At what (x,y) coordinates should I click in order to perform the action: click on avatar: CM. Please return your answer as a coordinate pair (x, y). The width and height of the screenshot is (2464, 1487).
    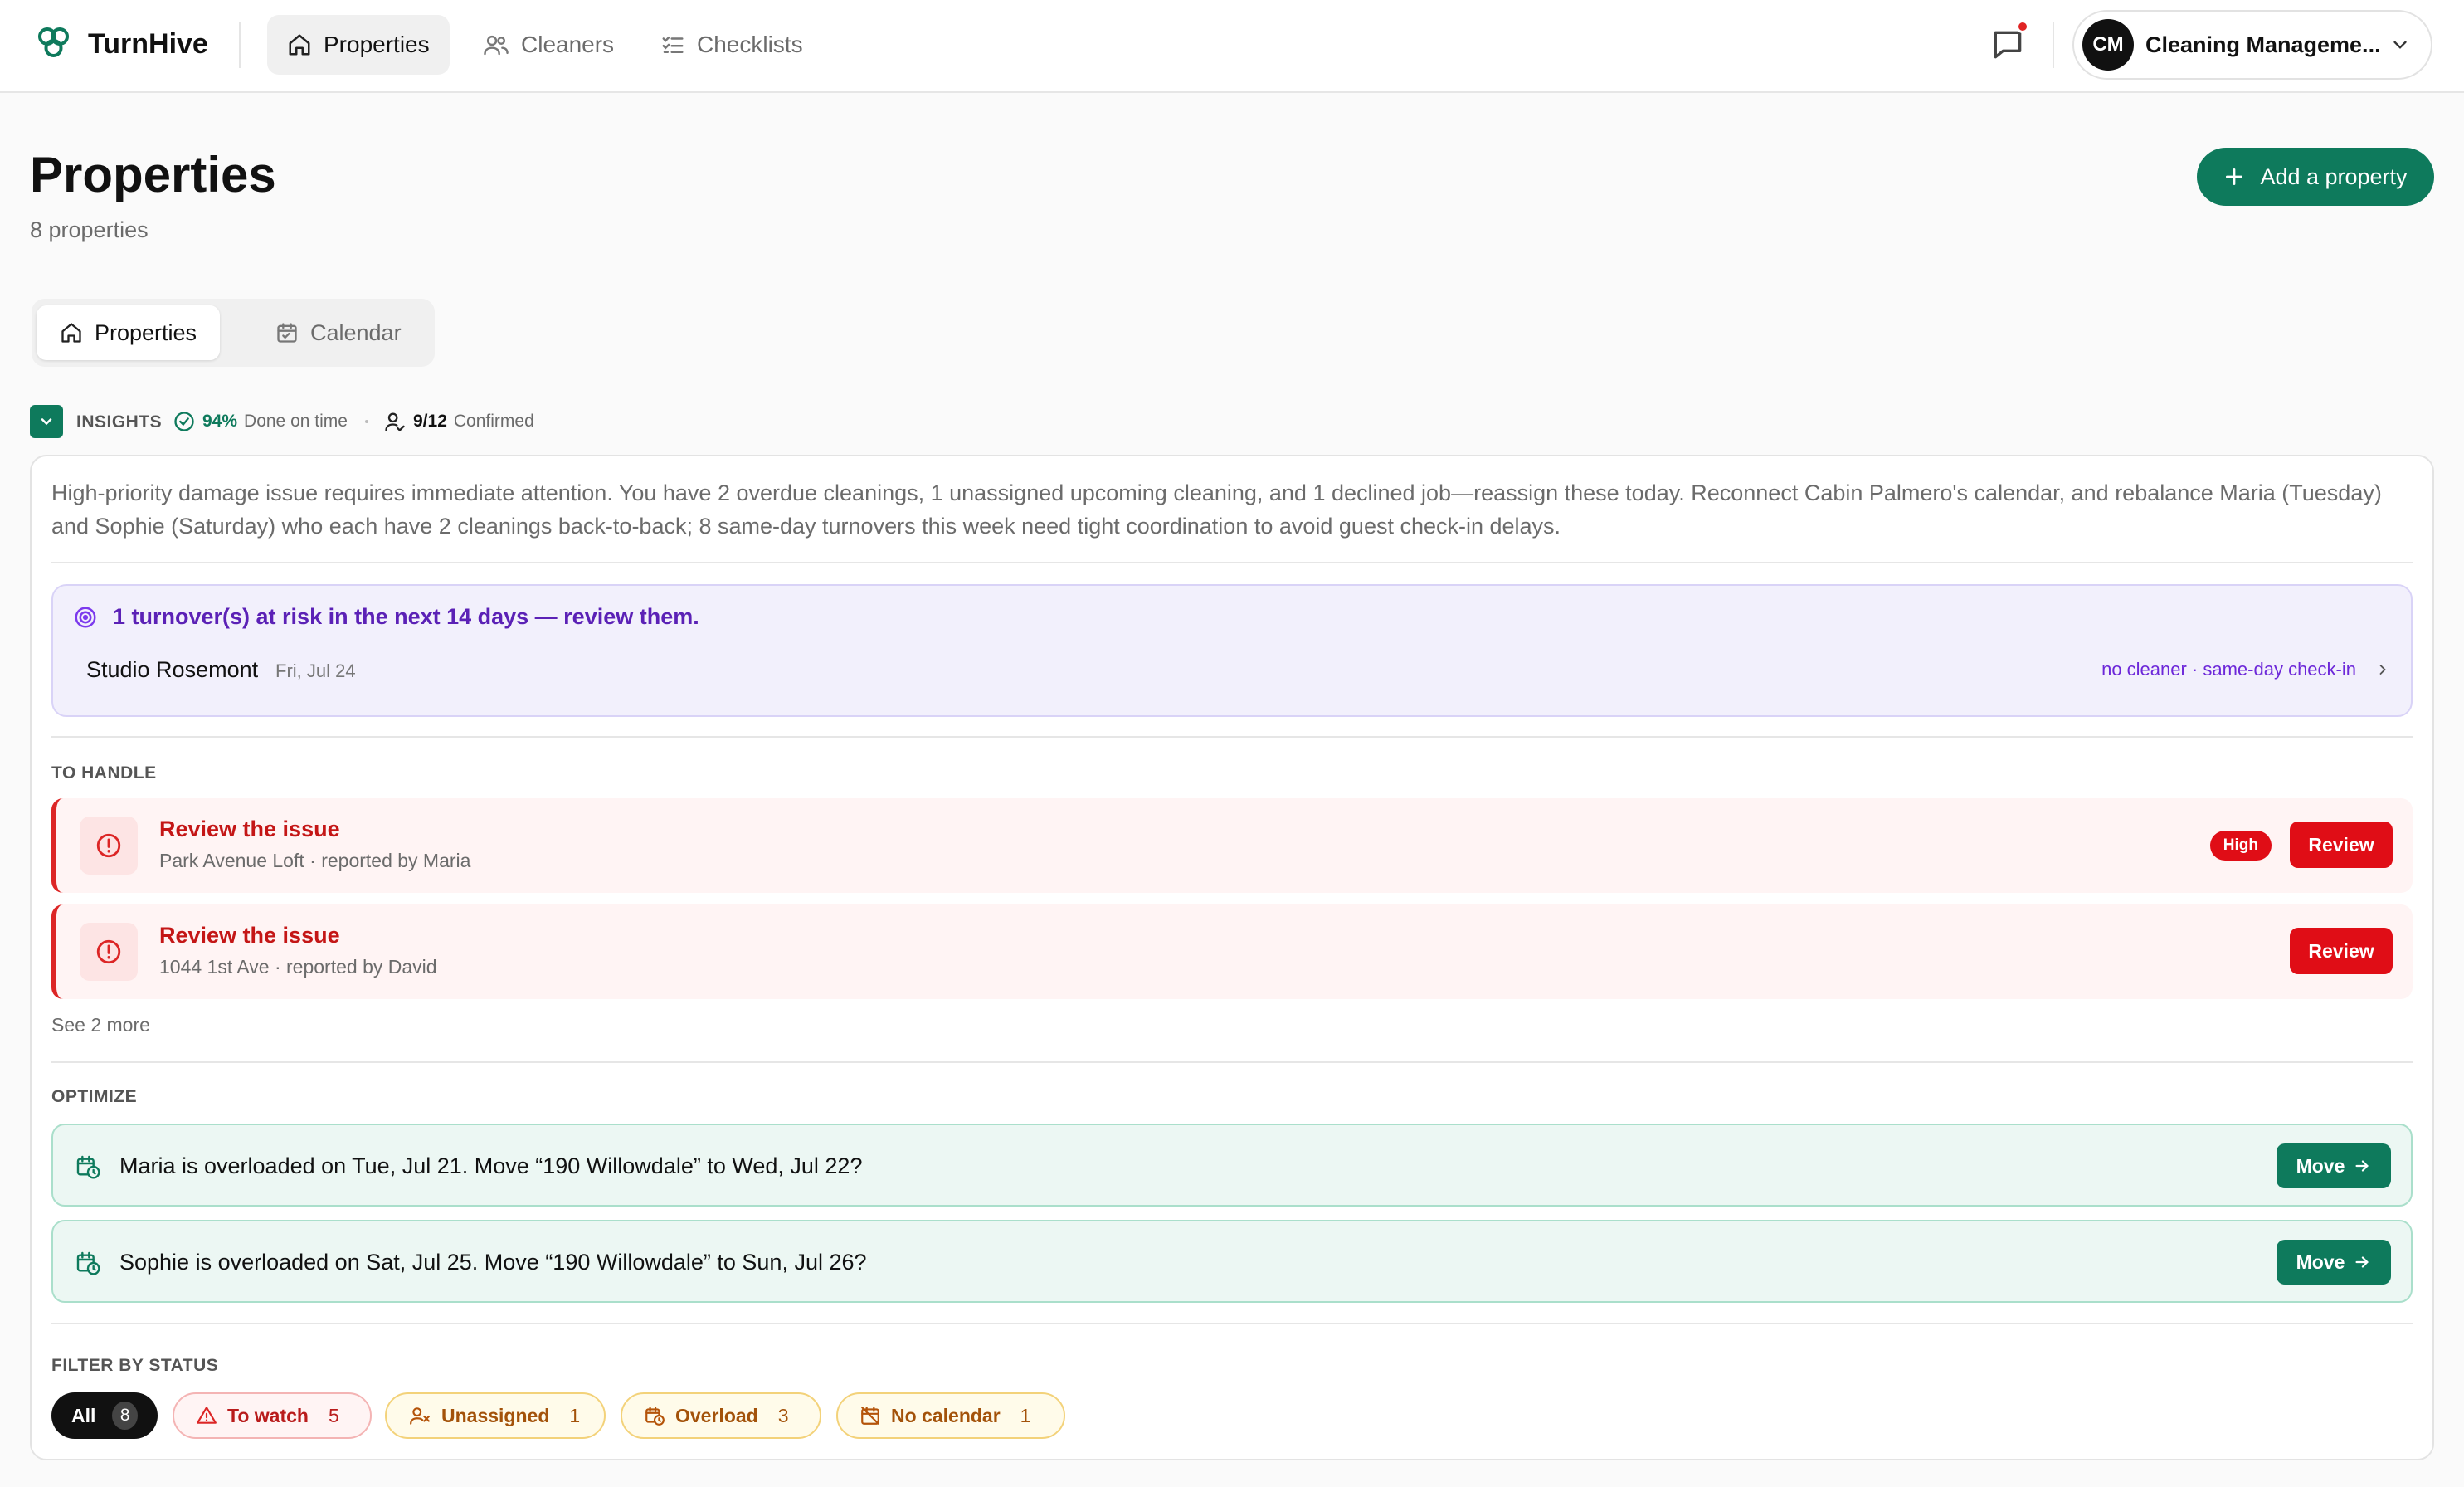
    Looking at the image, I should click on (2108, 45).